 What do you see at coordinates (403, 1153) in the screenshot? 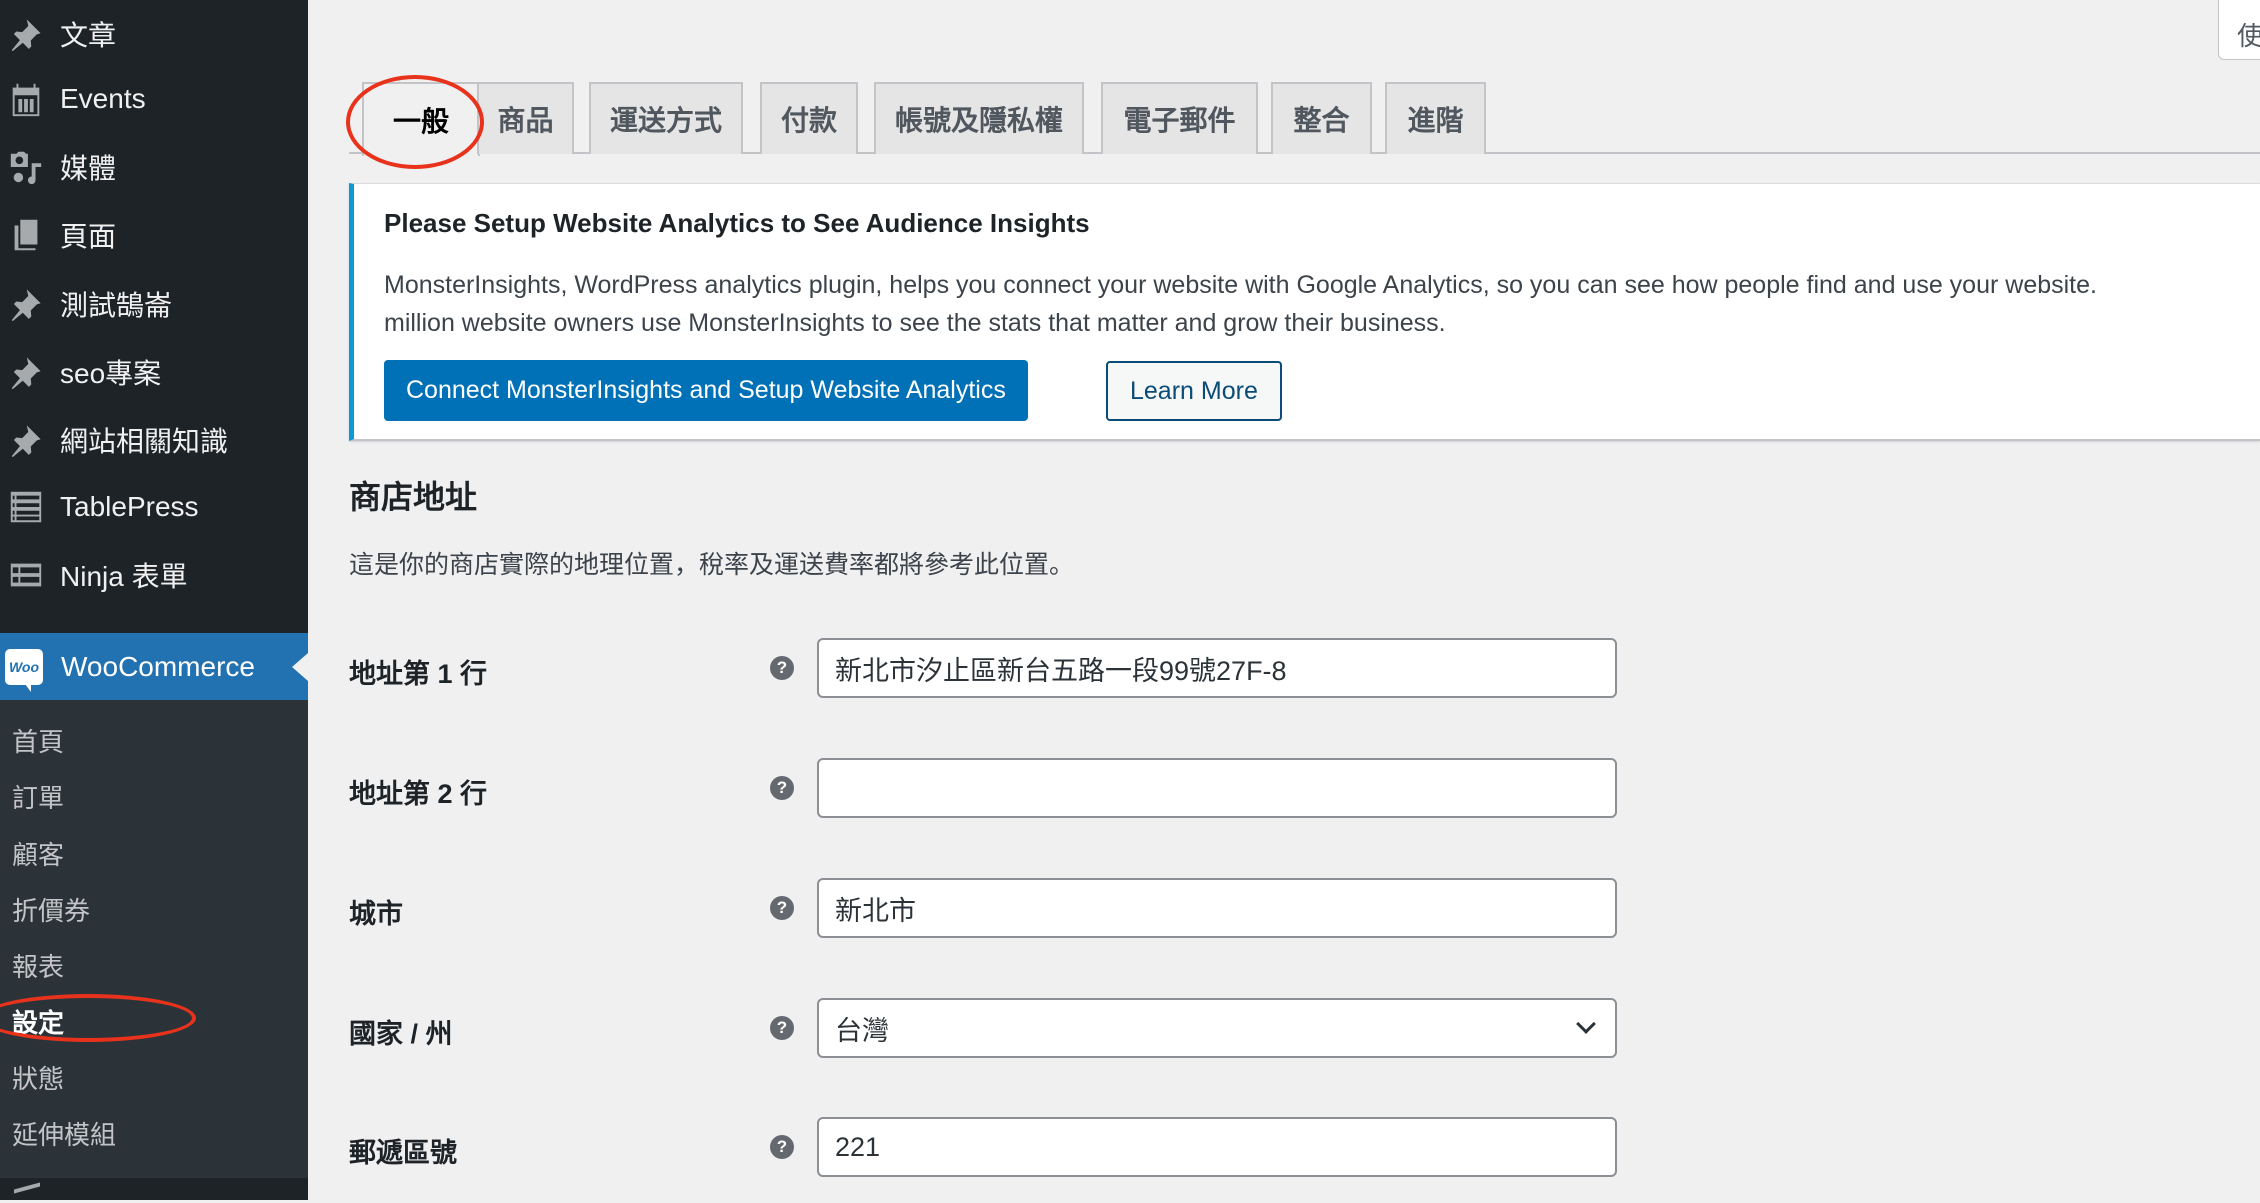
I see `field-label: 郵遞區號` at bounding box center [403, 1153].